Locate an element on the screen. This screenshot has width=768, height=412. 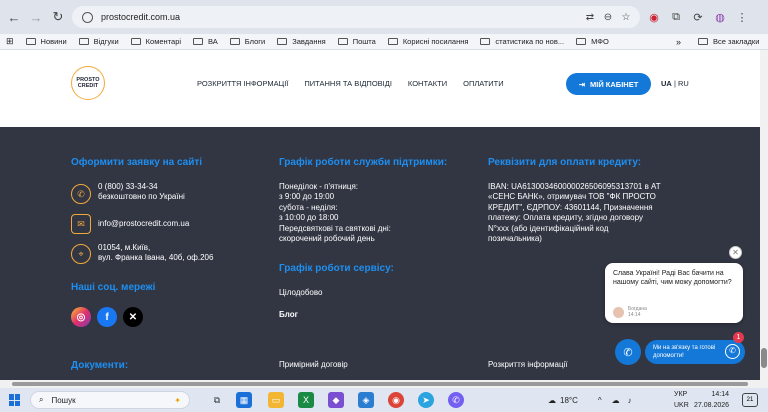
details-line: платежу: Оплата кредиту, згідно договору is located at coordinates (565, 218).